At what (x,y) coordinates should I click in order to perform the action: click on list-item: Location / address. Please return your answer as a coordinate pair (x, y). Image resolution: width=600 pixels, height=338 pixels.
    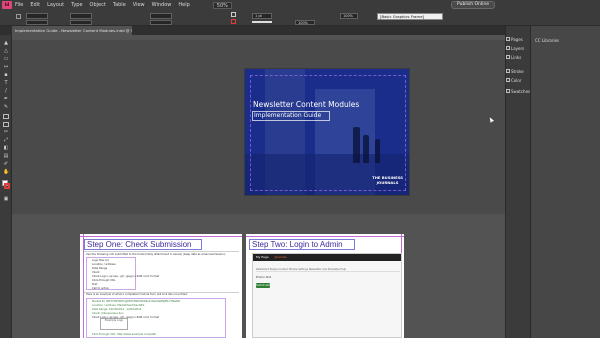
    Looking at the image, I should click on (104, 264).